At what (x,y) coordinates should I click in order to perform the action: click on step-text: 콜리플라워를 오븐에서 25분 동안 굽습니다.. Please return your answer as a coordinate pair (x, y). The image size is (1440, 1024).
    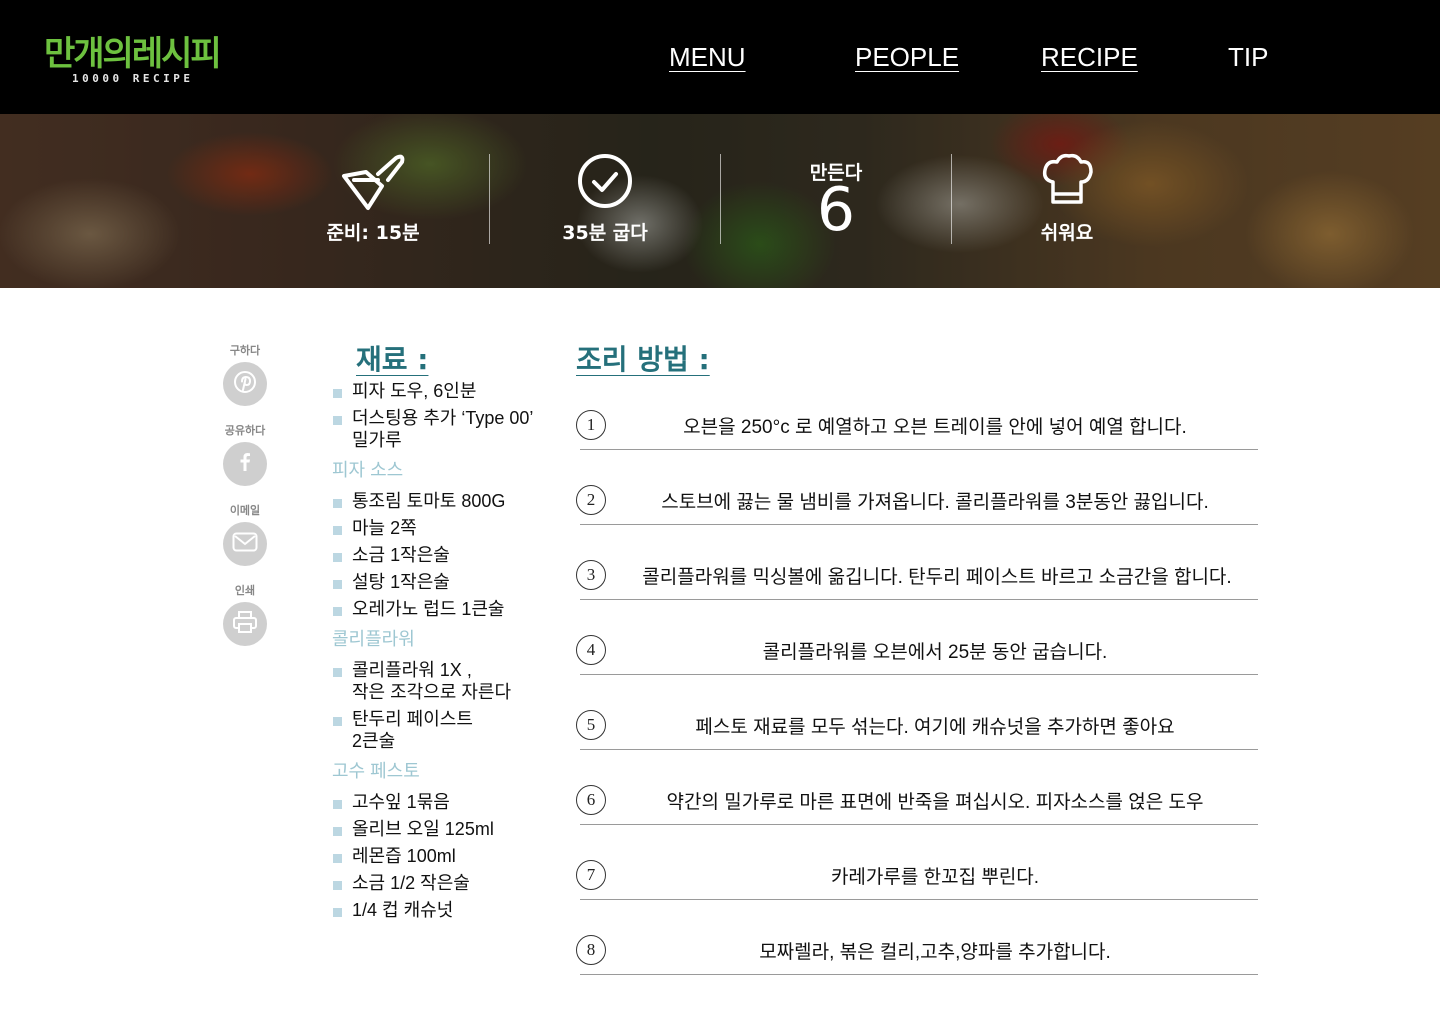
    Looking at the image, I should click on (935, 652).